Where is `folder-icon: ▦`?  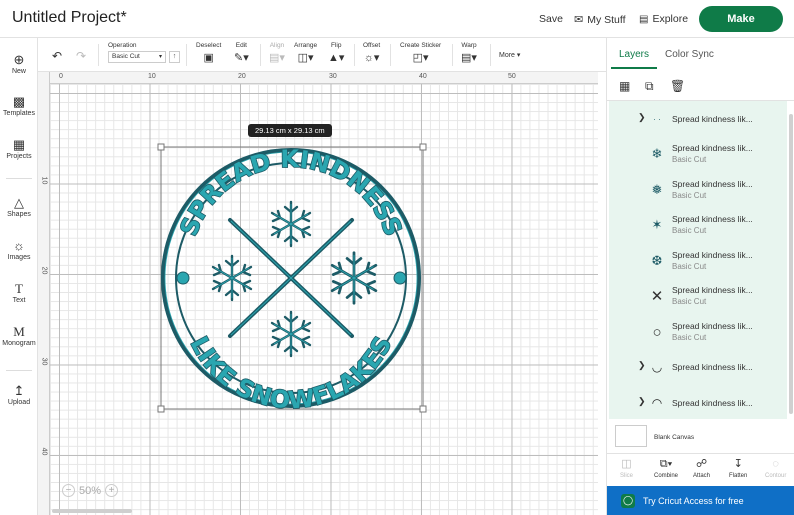
folder-icon: ▦ is located at coordinates (19, 144).